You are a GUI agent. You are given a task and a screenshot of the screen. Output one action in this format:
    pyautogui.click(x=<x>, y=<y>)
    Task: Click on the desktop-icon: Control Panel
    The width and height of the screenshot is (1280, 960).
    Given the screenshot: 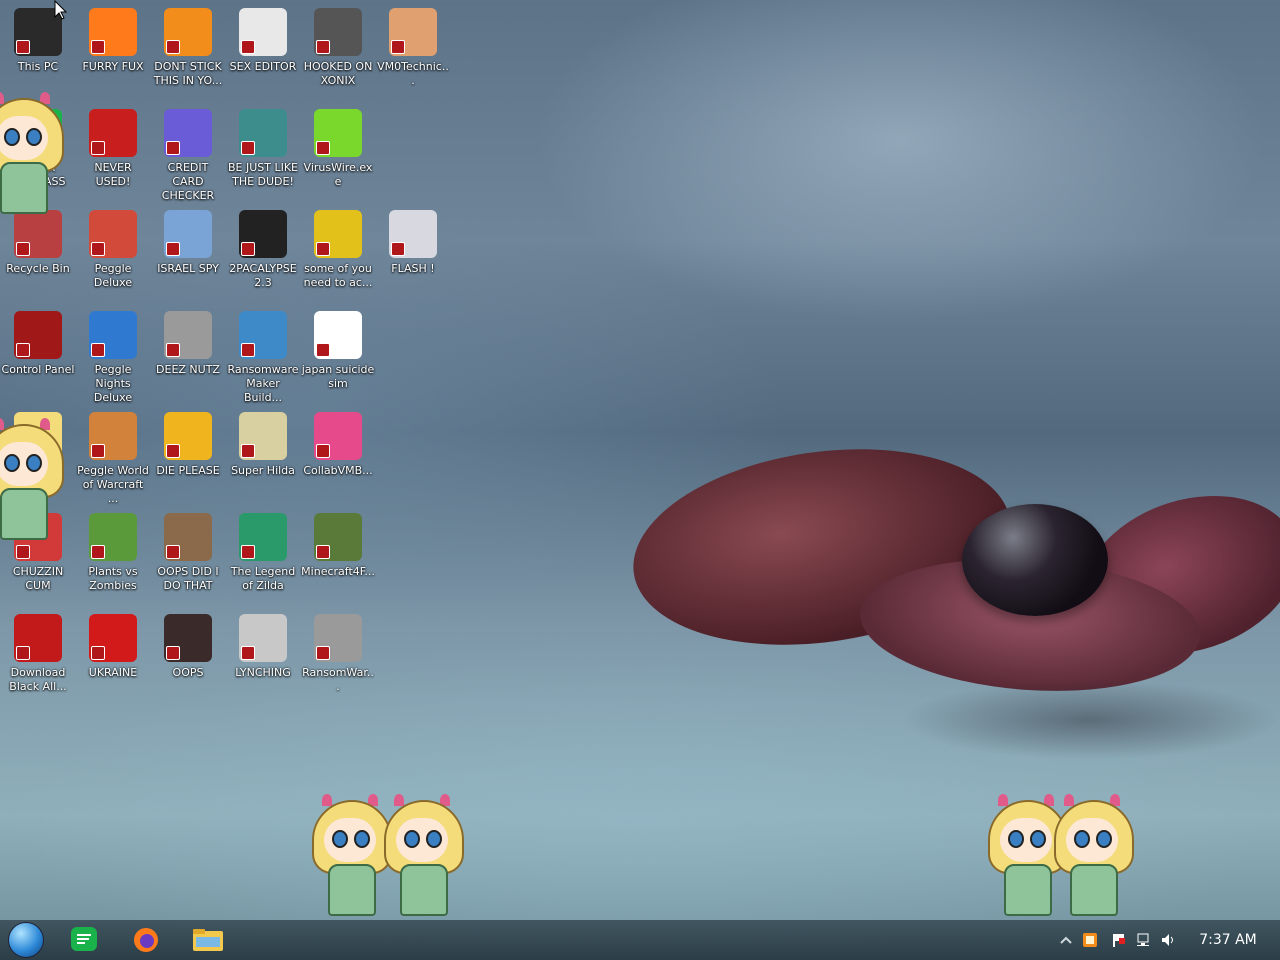 What is the action you would take?
    pyautogui.click(x=38, y=353)
    